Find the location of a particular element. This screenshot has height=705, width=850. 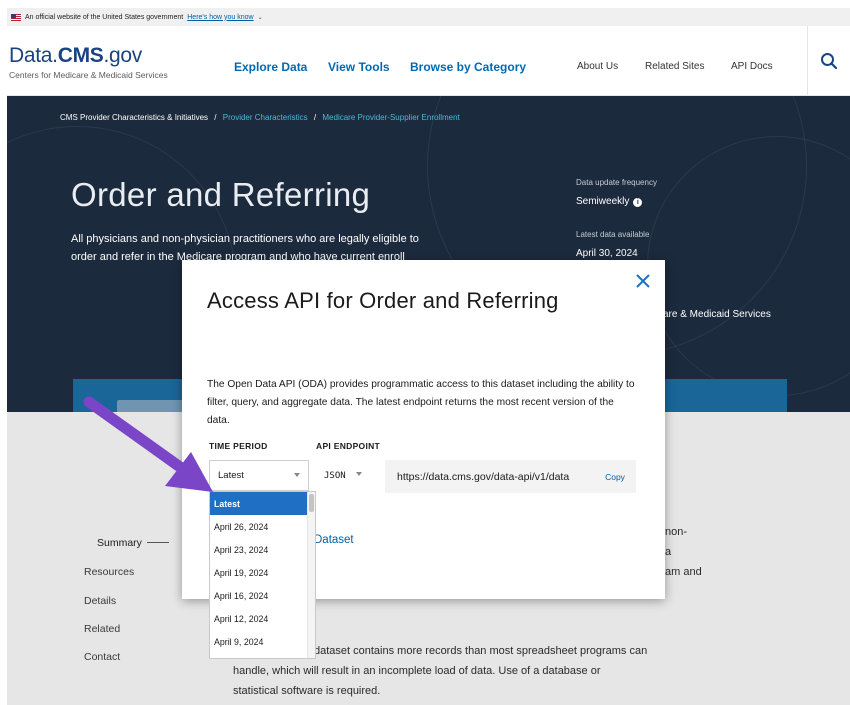

close-button is located at coordinates (643, 281).